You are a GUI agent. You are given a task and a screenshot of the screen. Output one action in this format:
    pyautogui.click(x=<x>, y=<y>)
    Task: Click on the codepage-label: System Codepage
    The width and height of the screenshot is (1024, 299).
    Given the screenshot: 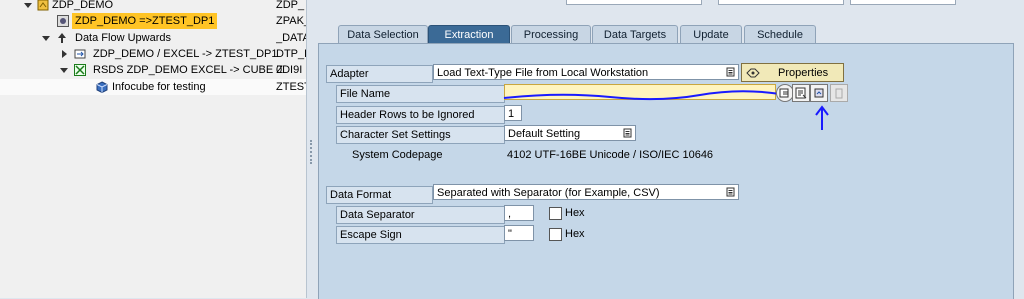 What is the action you would take?
    pyautogui.click(x=397, y=155)
    